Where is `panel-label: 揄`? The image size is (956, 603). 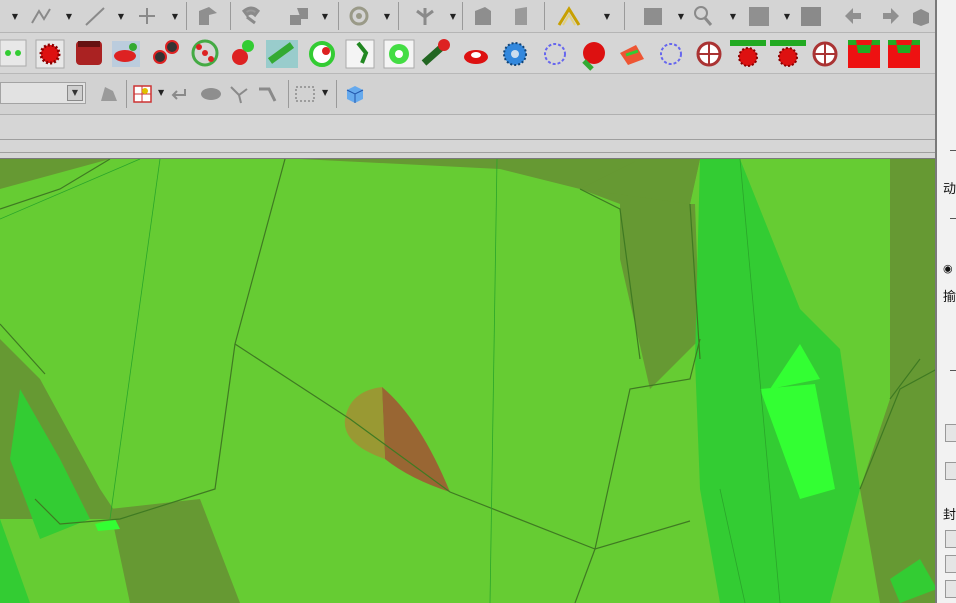 panel-label: 揄 is located at coordinates (949, 297).